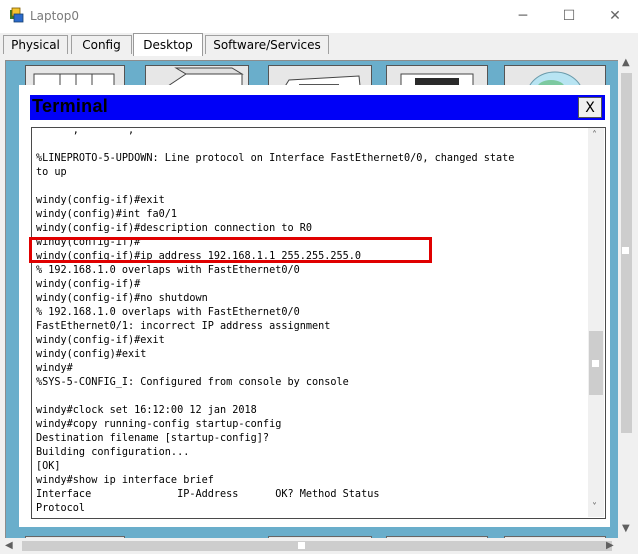 The image size is (638, 554). What do you see at coordinates (48, 466) in the screenshot?
I see `terminal-line: [OK]` at bounding box center [48, 466].